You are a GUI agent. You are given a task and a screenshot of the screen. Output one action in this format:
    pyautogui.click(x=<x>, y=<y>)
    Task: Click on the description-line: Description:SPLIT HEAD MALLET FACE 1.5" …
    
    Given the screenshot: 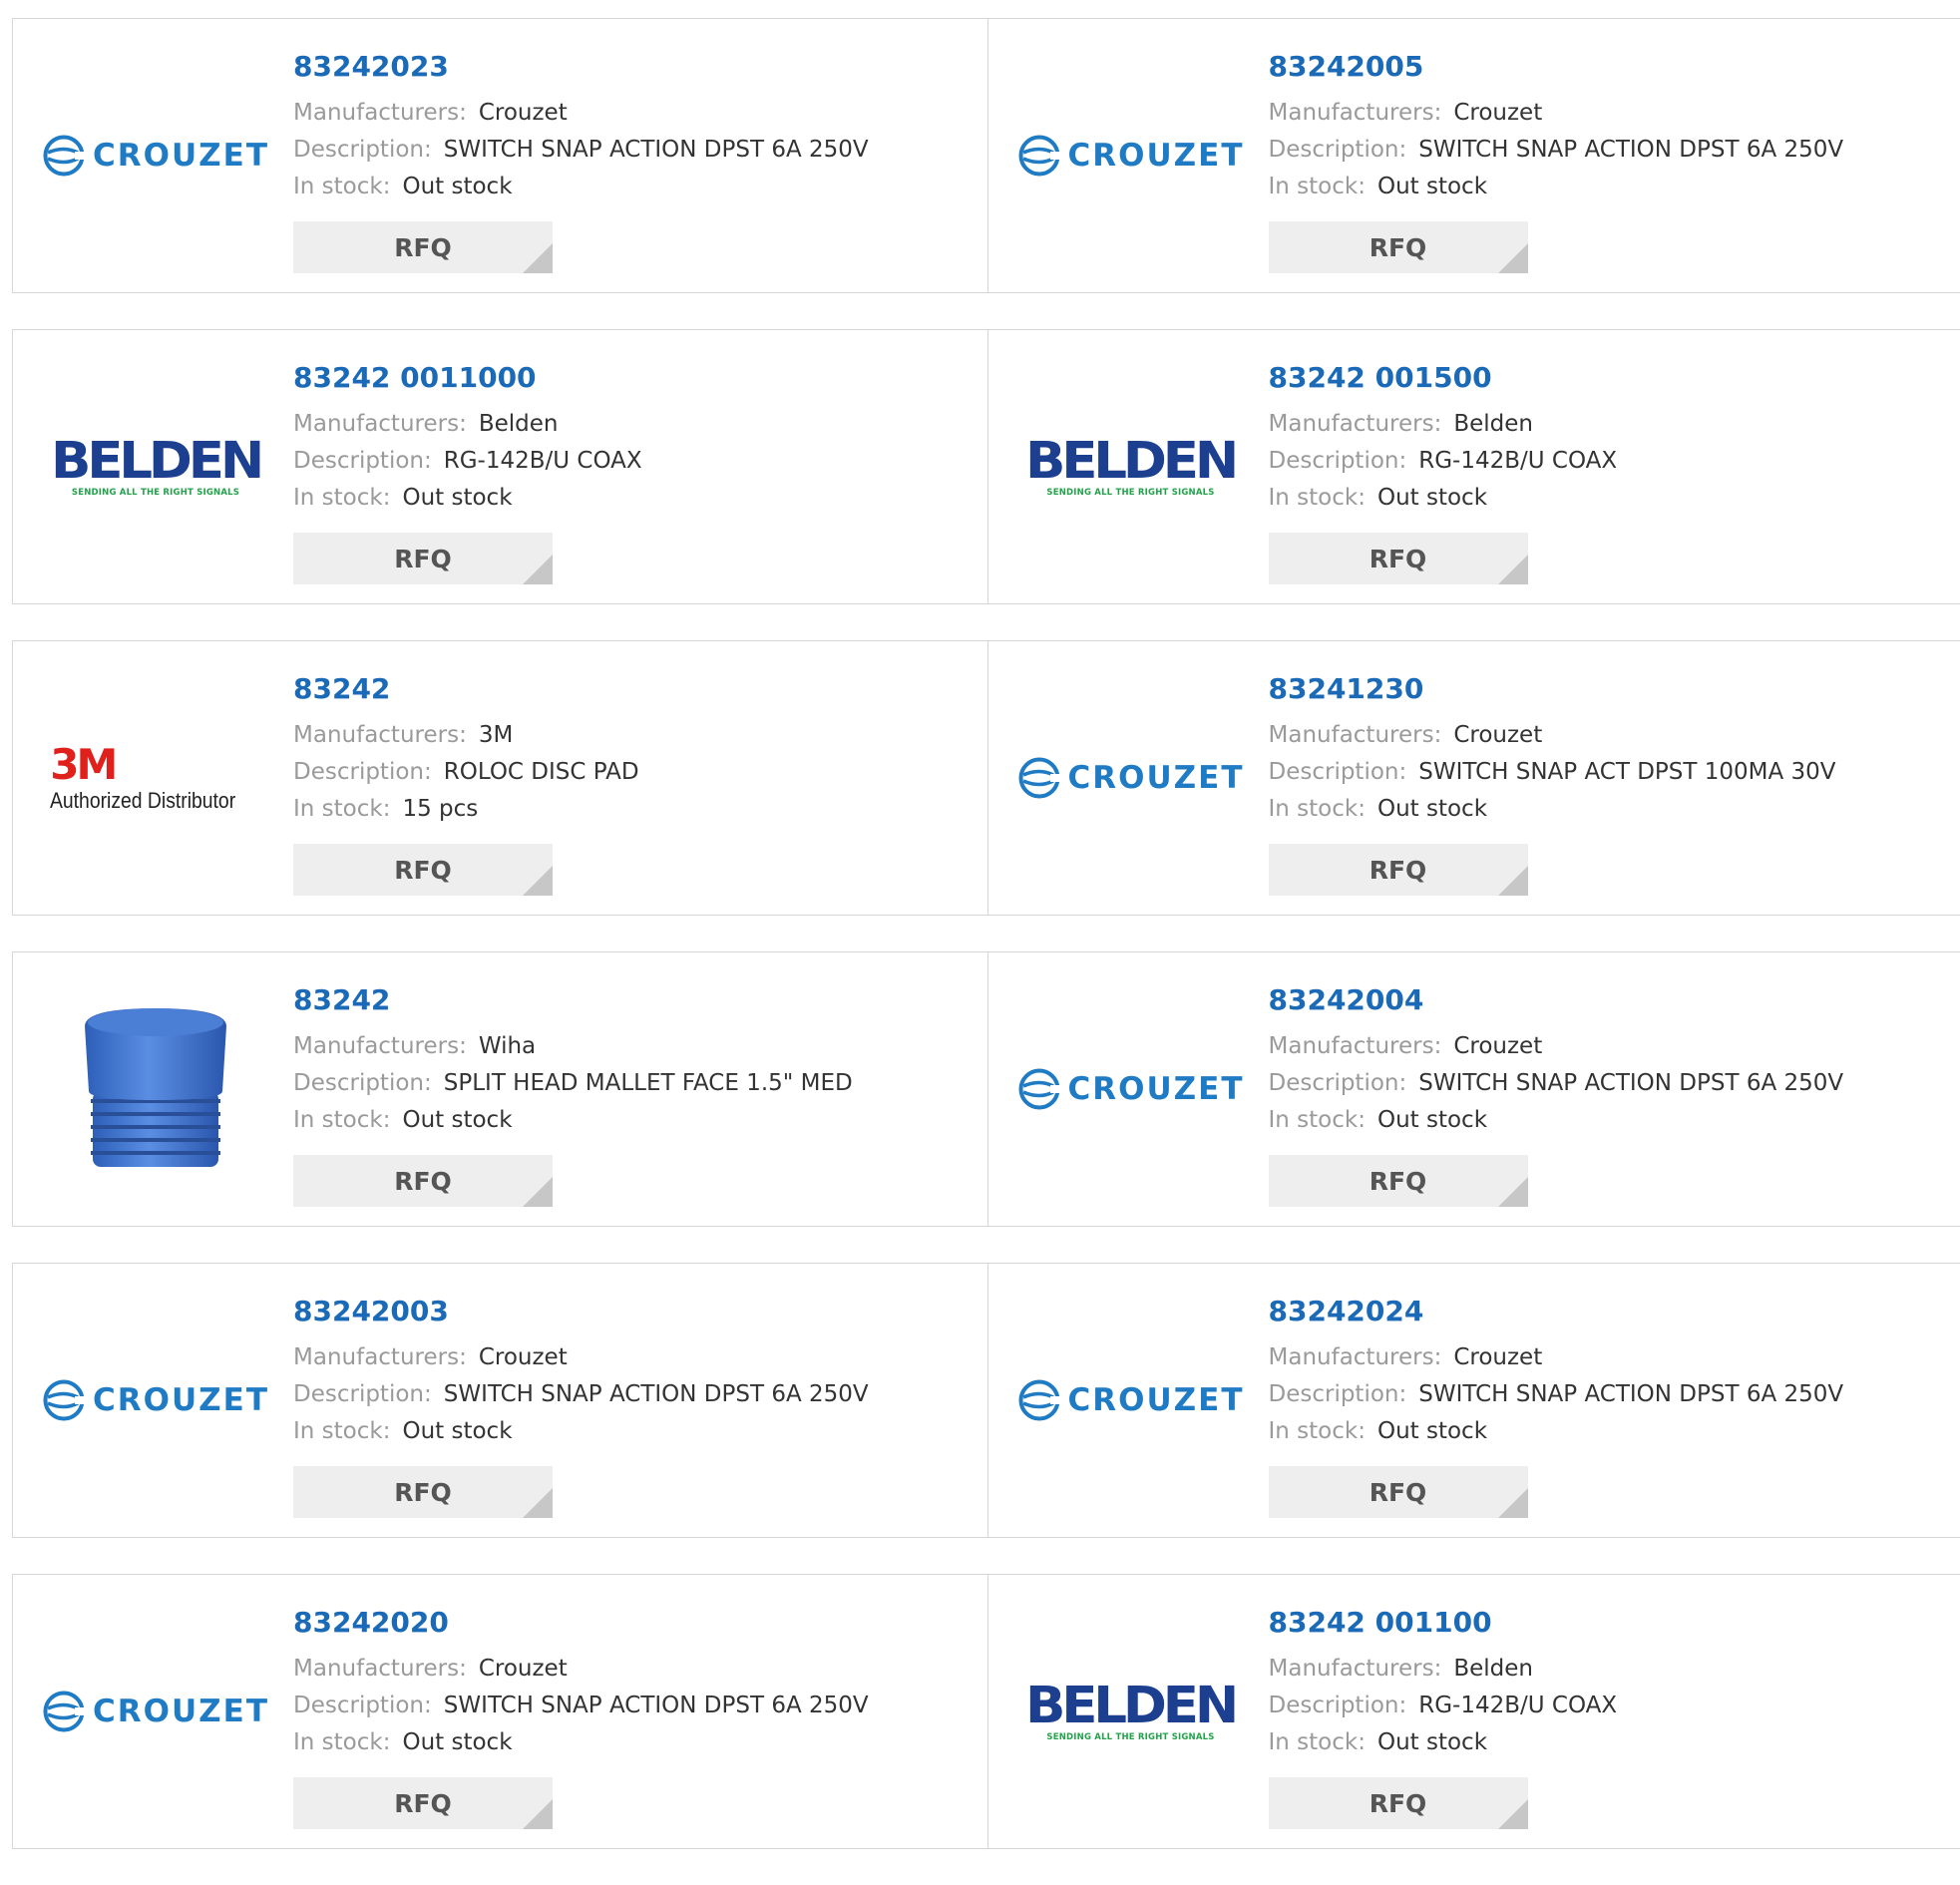 What is the action you would take?
    pyautogui.click(x=631, y=1083)
    